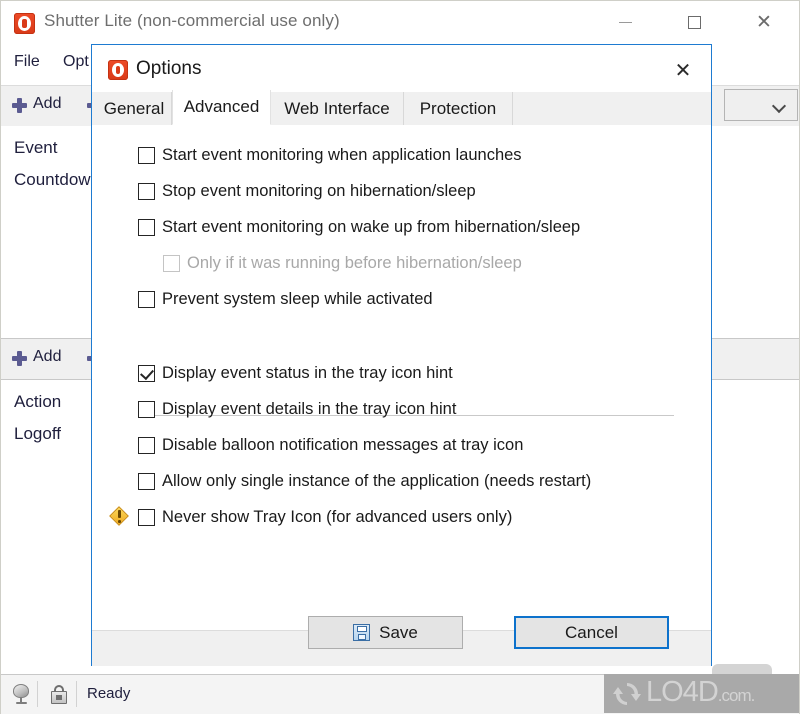 Image resolution: width=800 pixels, height=714 pixels. I want to click on minimize-button, so click(625, 22).